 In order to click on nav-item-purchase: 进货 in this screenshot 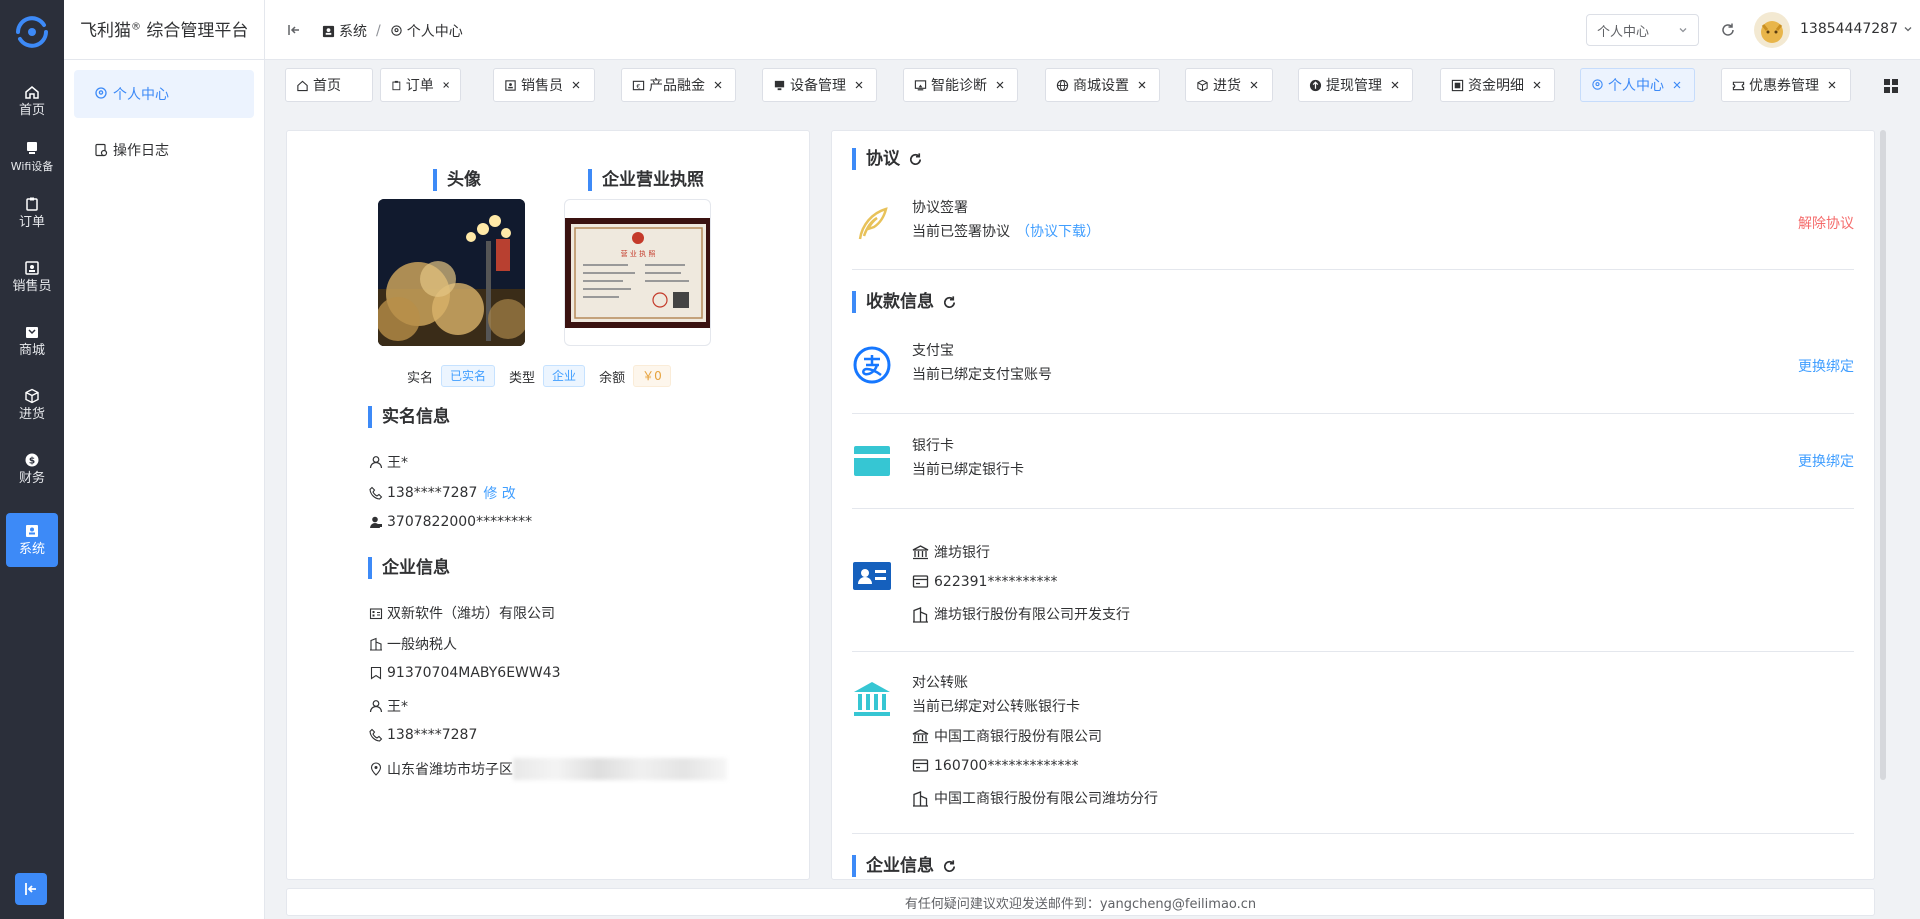, I will do `click(32, 405)`.